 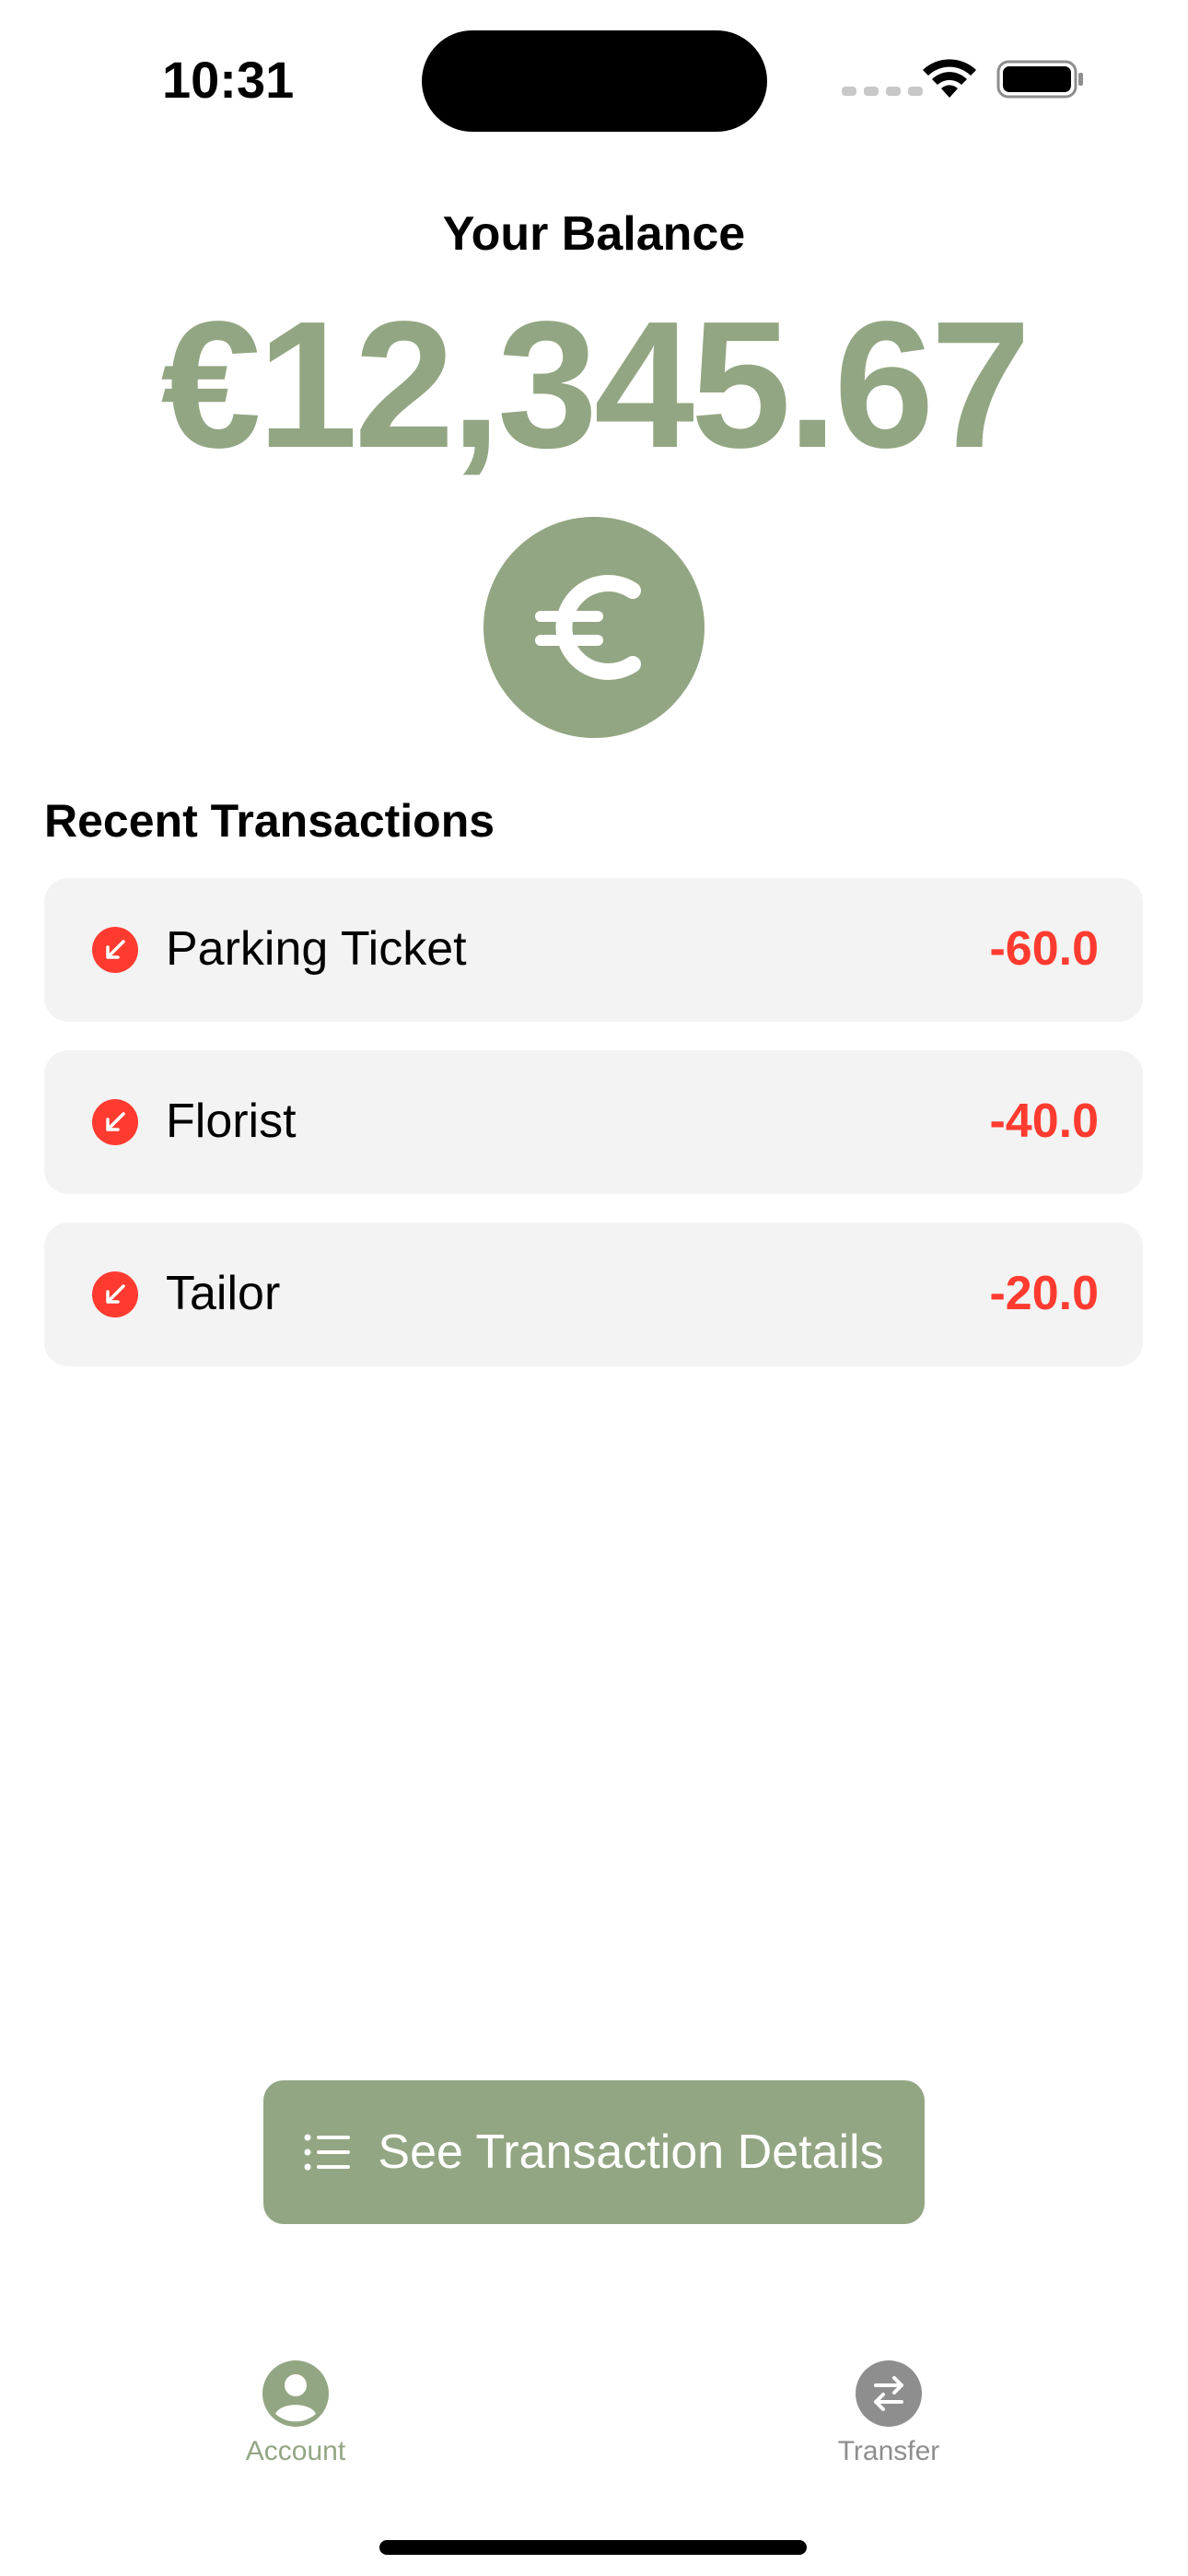 What do you see at coordinates (593, 950) in the screenshot?
I see `transaction-row: Parking Ticket -60.0` at bounding box center [593, 950].